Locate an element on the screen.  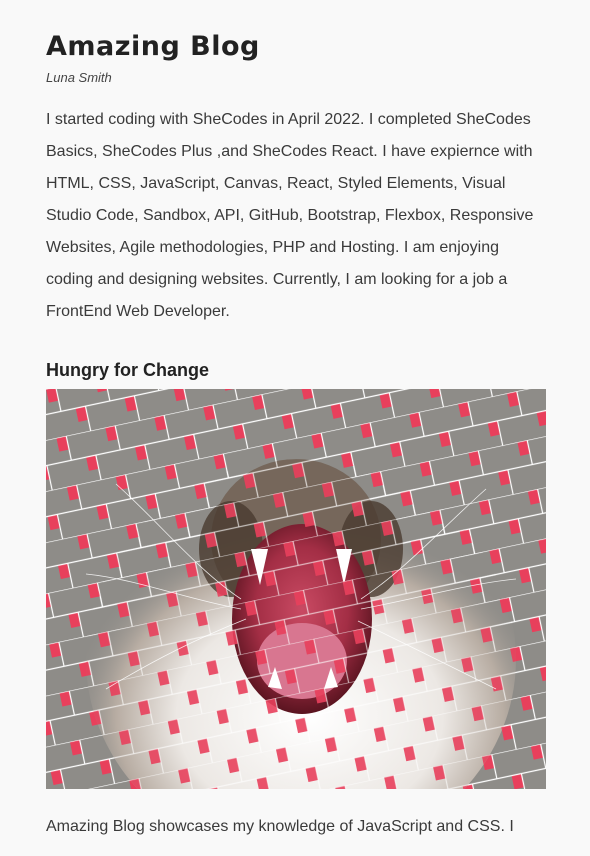
blog-title: Amazing Blog is located at coordinates (153, 46).